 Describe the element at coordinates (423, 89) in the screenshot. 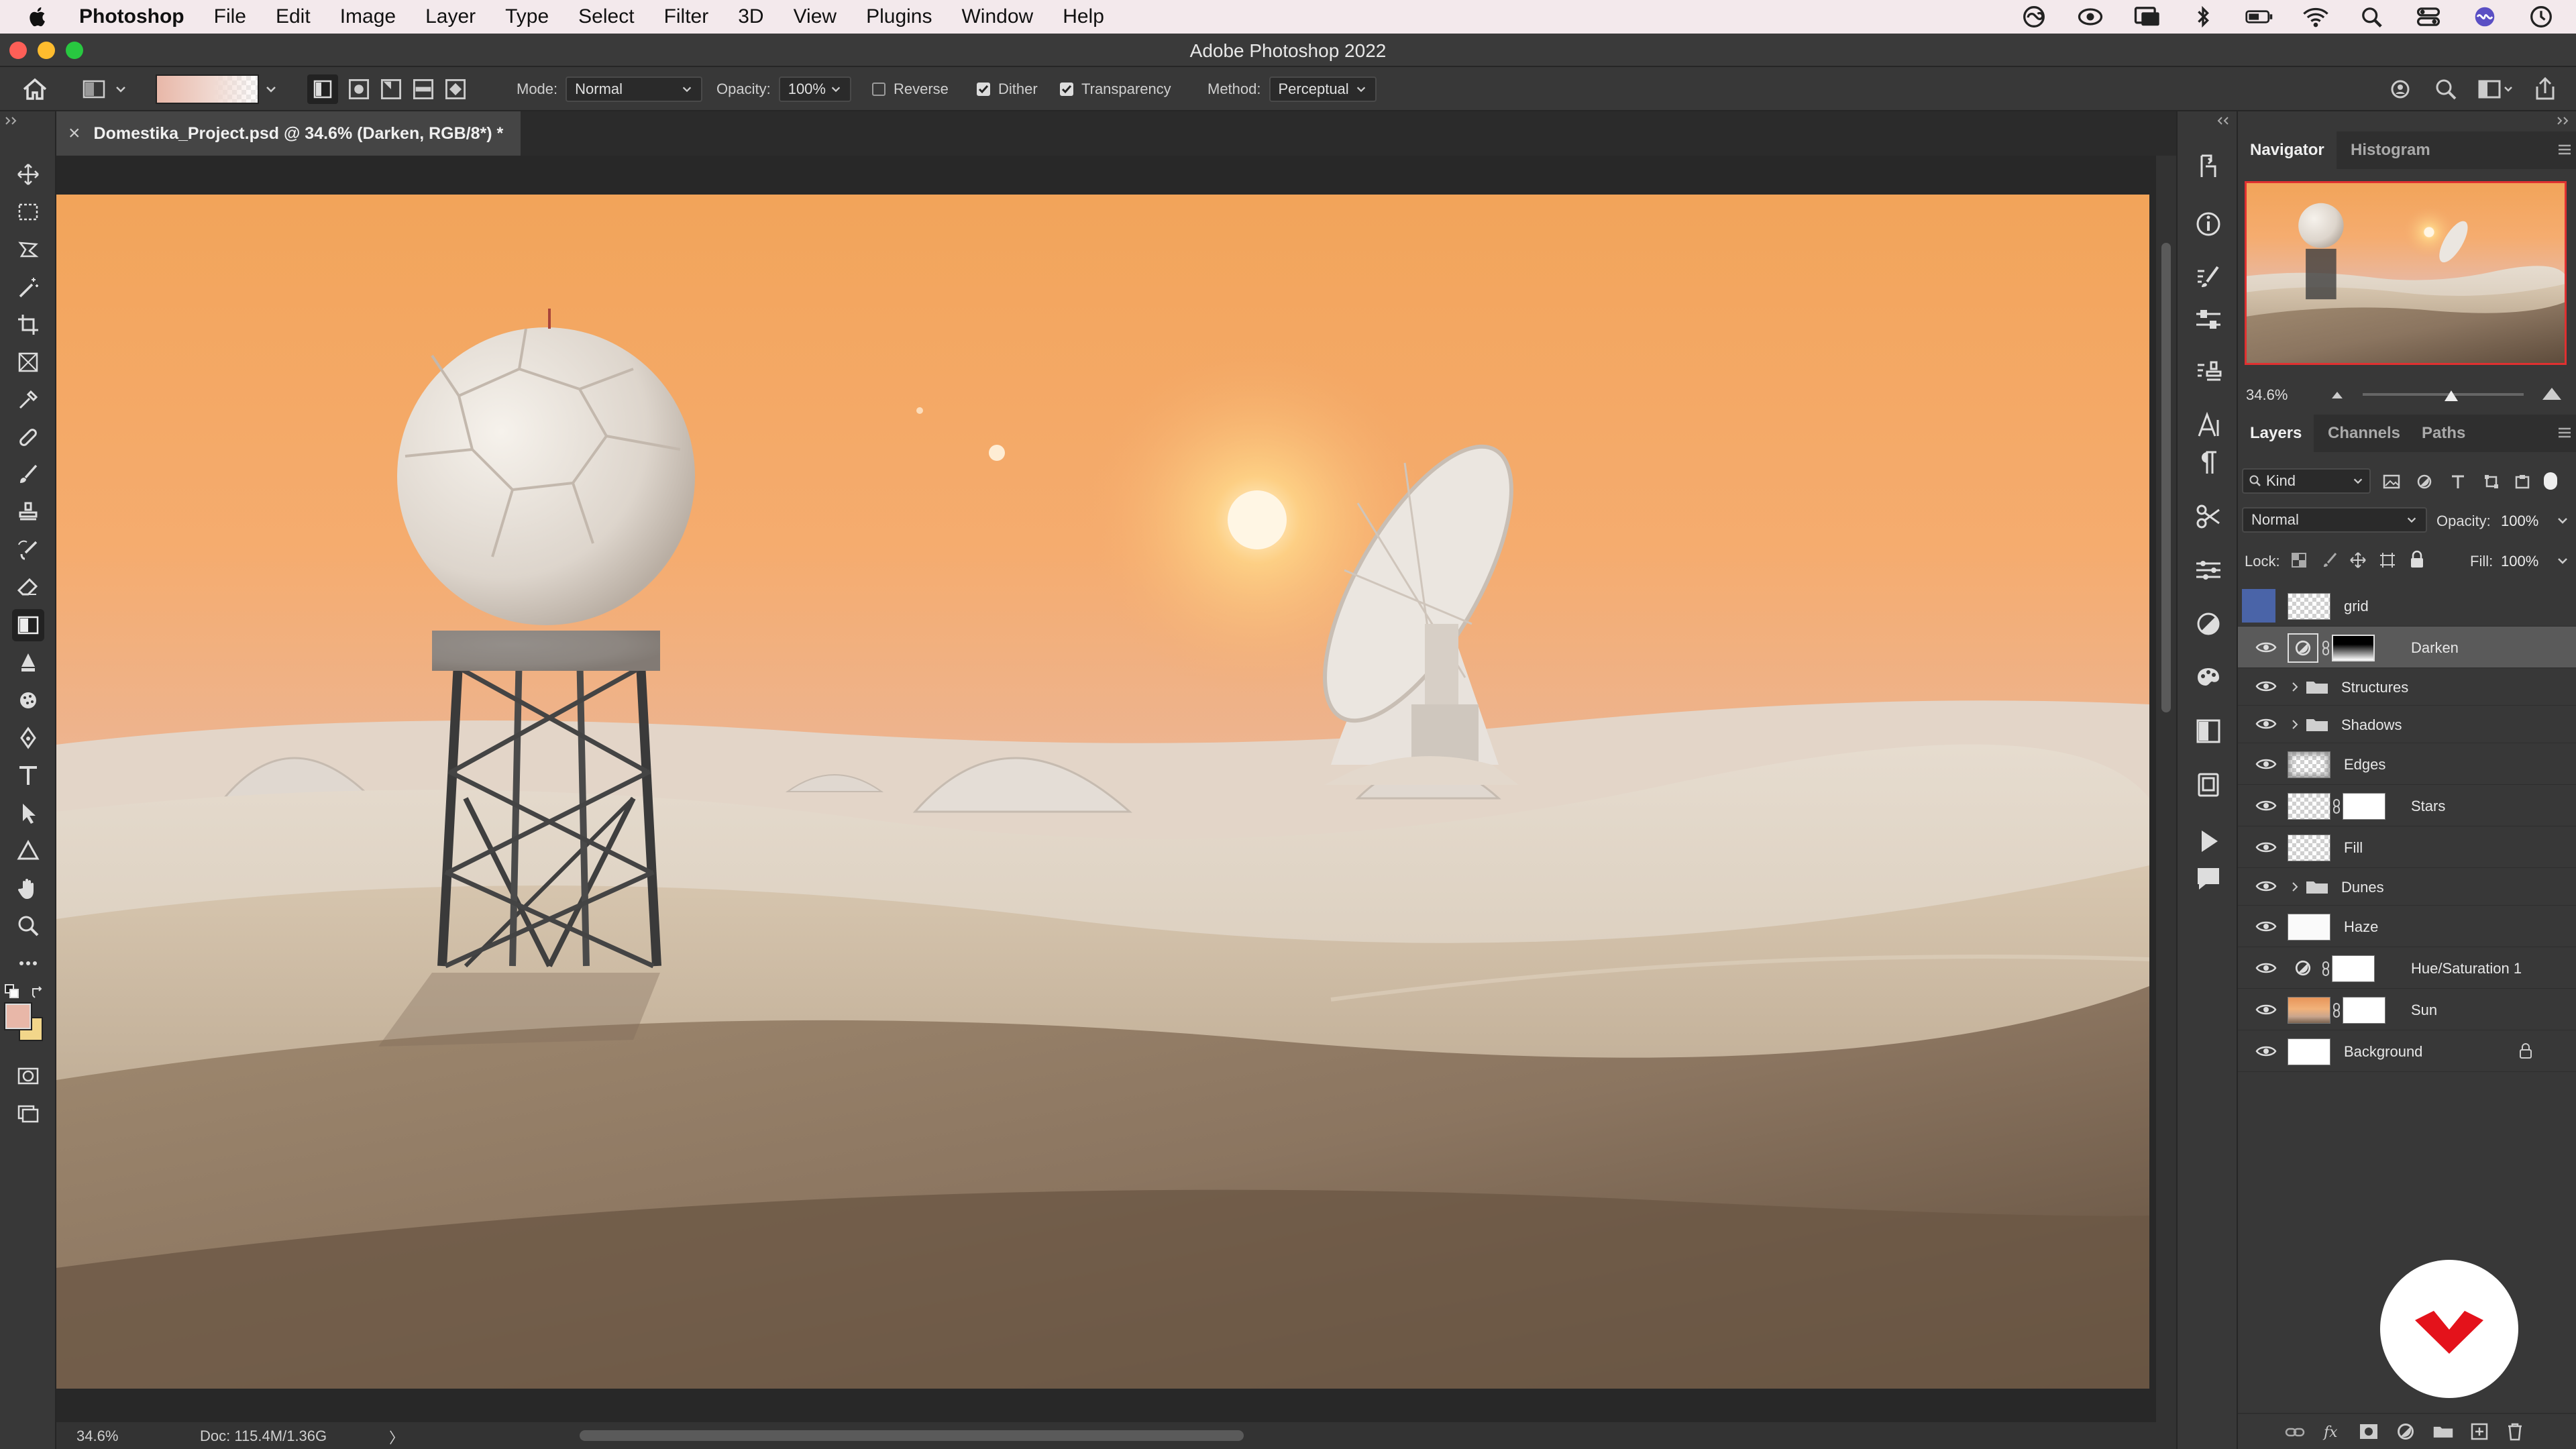

I see `reflected-gradient-icon` at that location.